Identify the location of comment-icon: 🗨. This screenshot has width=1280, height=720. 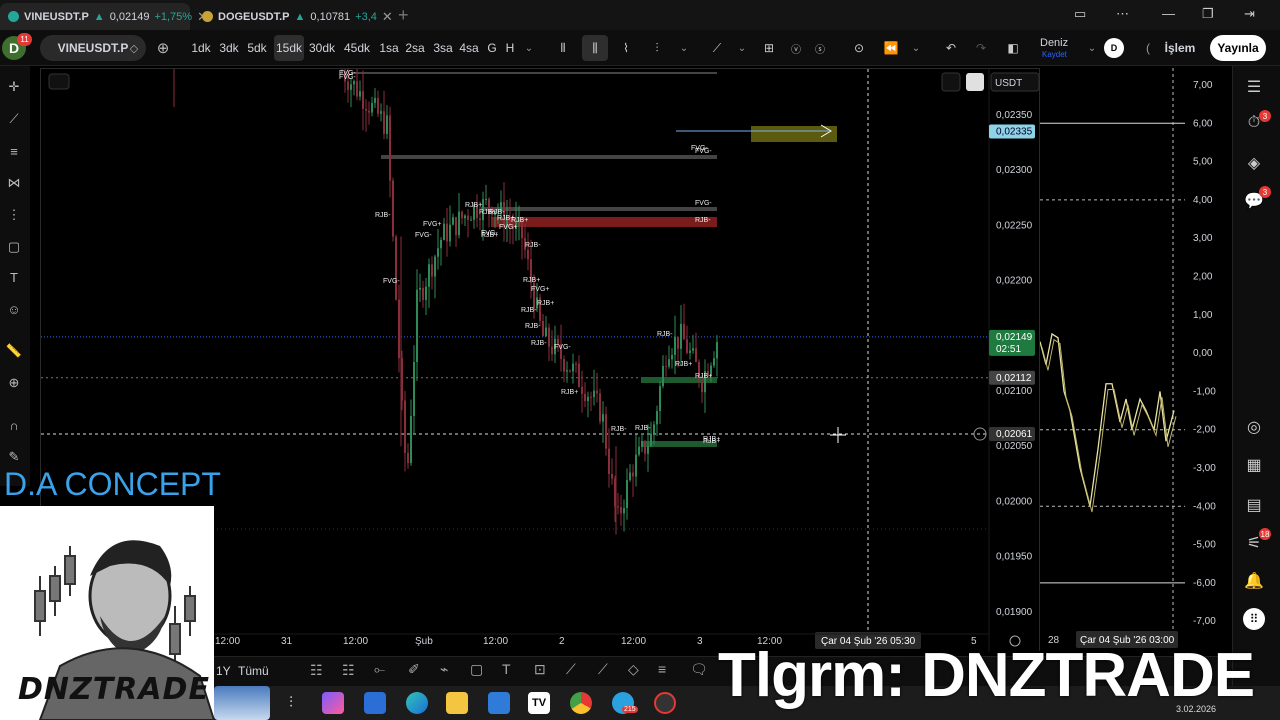
(699, 669).